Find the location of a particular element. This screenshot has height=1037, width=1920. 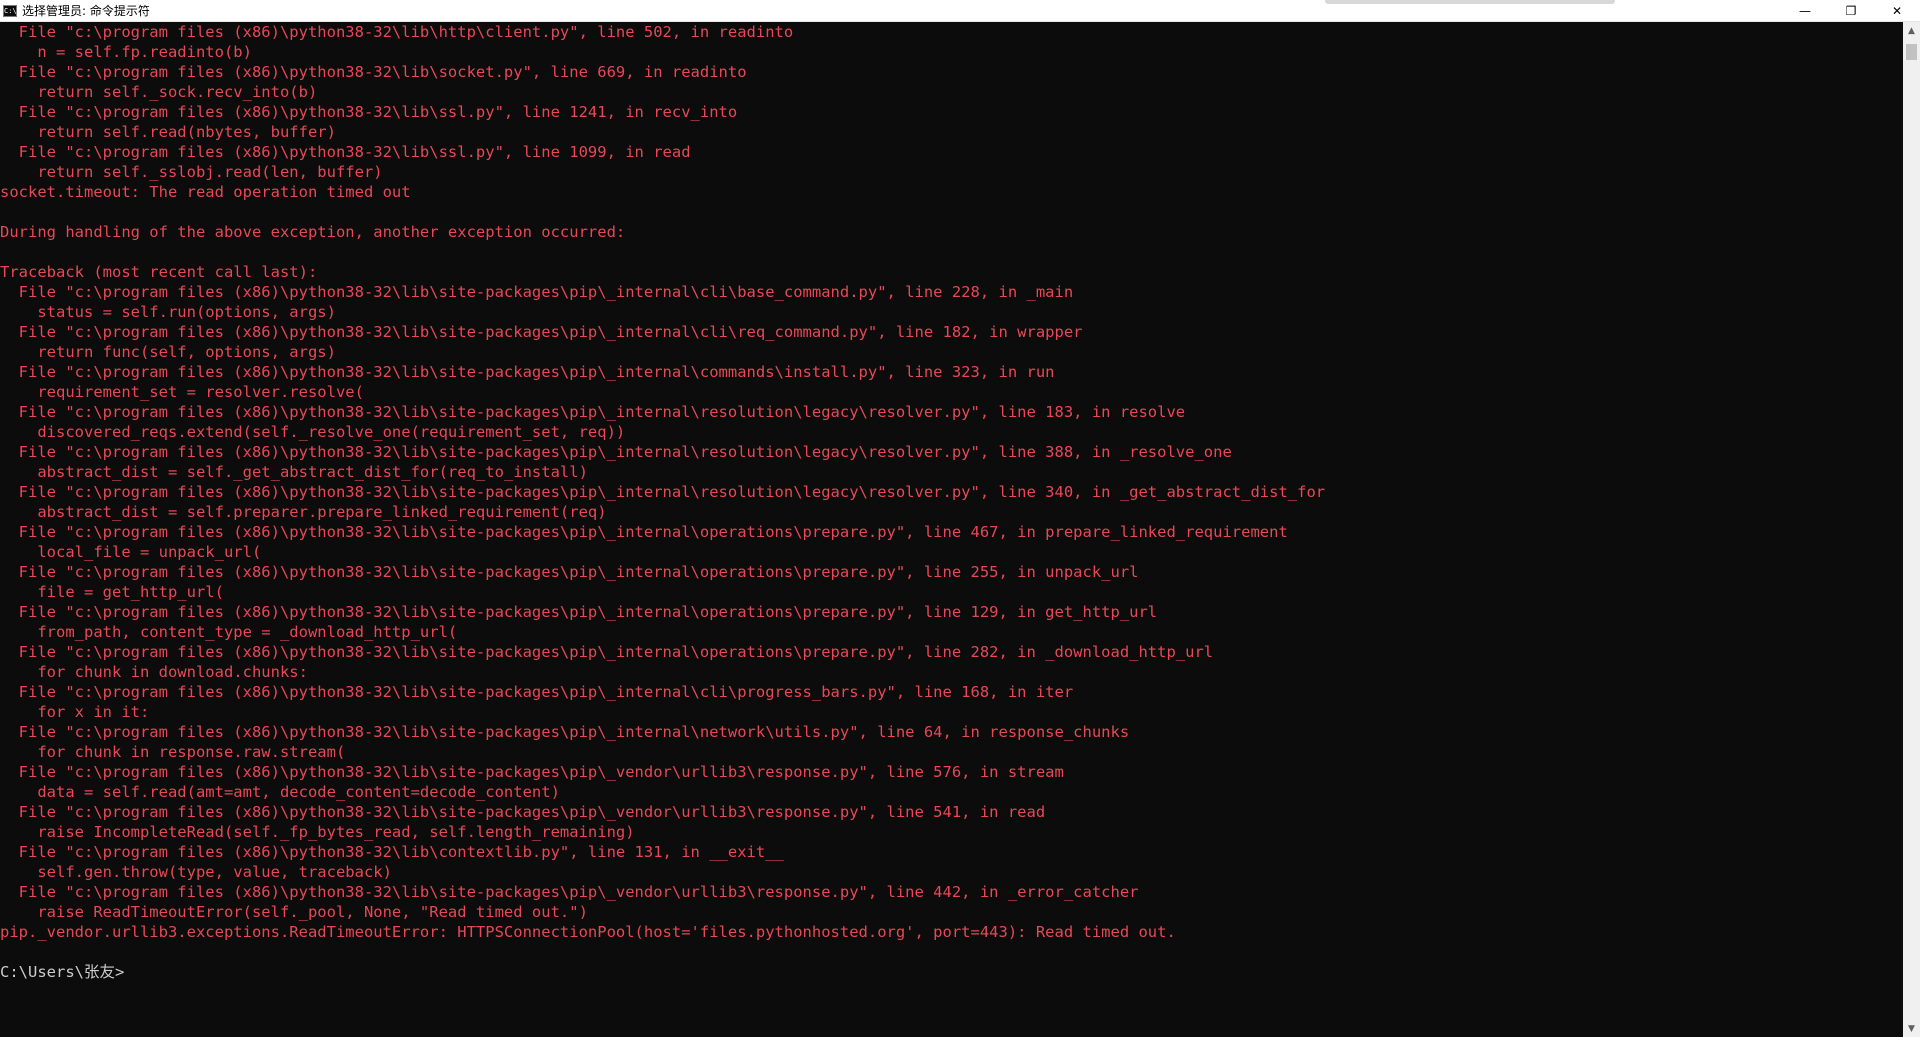

scroll-thumb is located at coordinates (1911, 52).